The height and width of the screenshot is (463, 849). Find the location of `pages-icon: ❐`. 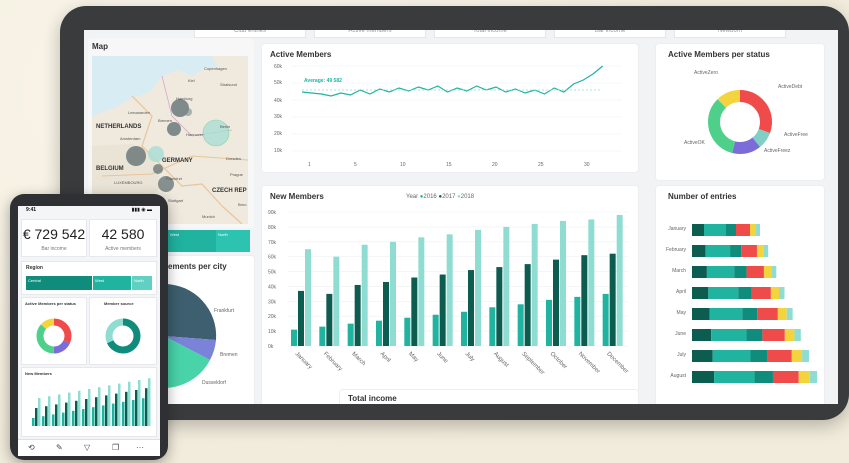

pages-icon: ❐ is located at coordinates (115, 447).